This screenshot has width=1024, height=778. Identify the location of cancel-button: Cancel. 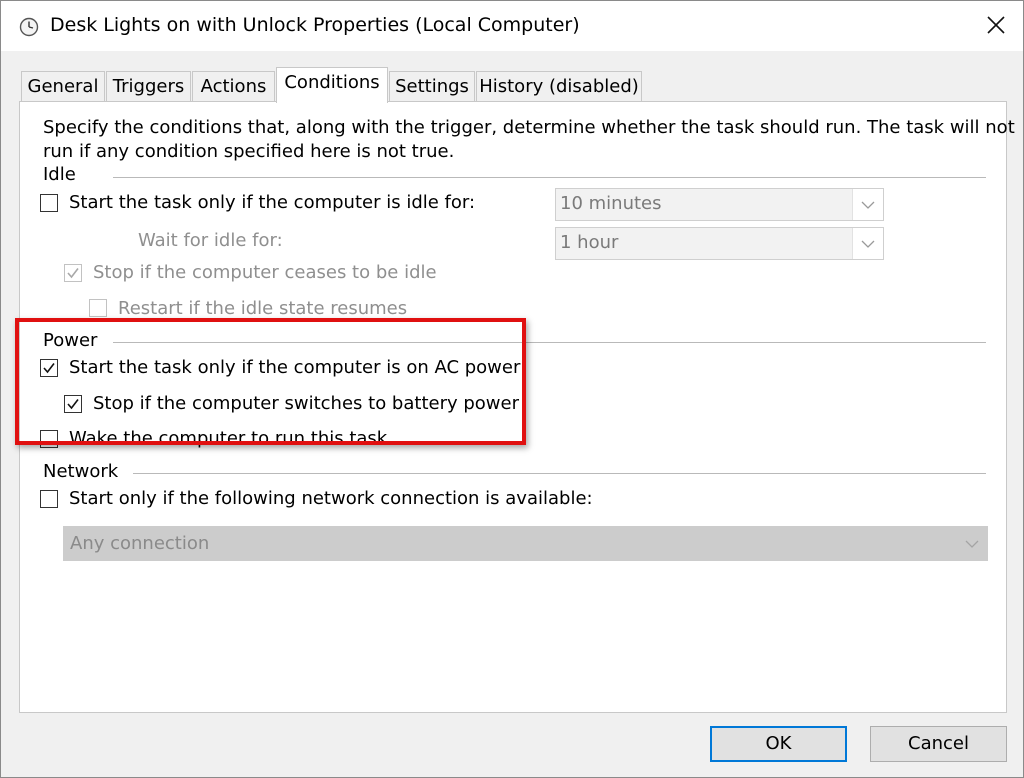
(938, 744).